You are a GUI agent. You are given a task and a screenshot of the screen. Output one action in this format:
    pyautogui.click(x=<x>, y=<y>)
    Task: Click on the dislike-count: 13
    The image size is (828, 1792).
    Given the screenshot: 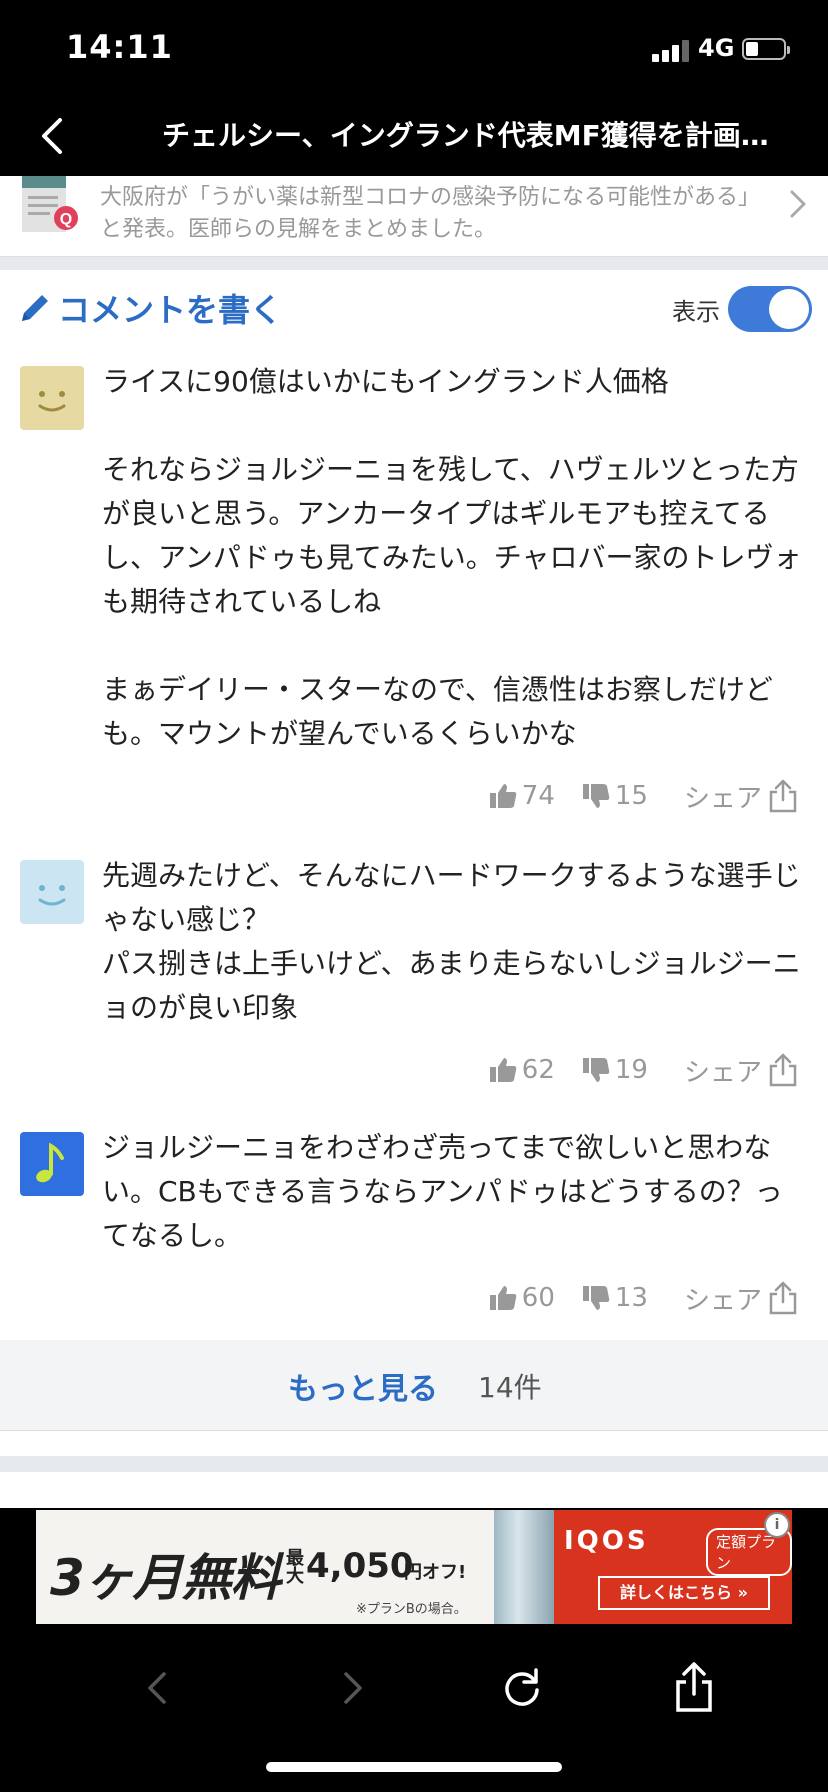 What is the action you would take?
    pyautogui.click(x=631, y=1298)
    